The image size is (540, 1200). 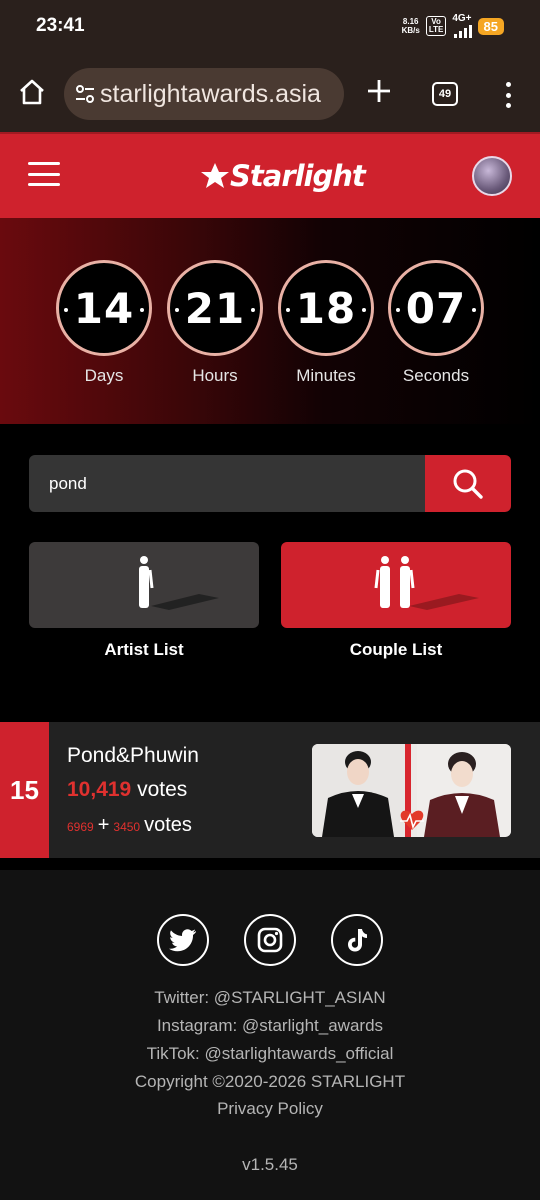 I want to click on search-icon, so click(x=468, y=484).